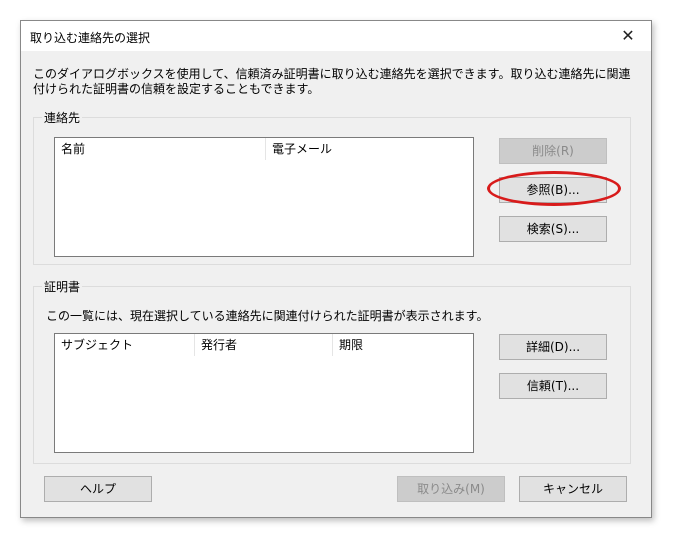 The image size is (673, 540). What do you see at coordinates (62, 286) in the screenshot?
I see `certificates-group-label: 証明書` at bounding box center [62, 286].